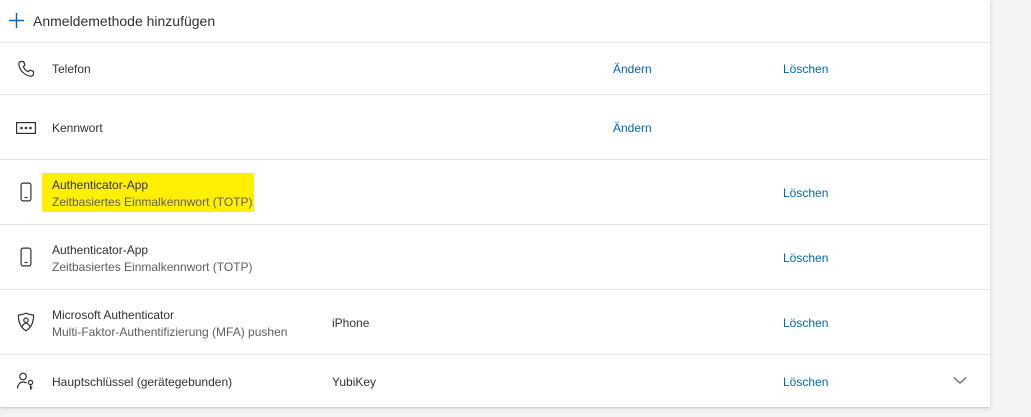  Describe the element at coordinates (77, 128) in the screenshot. I see `method-title: Kennwort` at that location.